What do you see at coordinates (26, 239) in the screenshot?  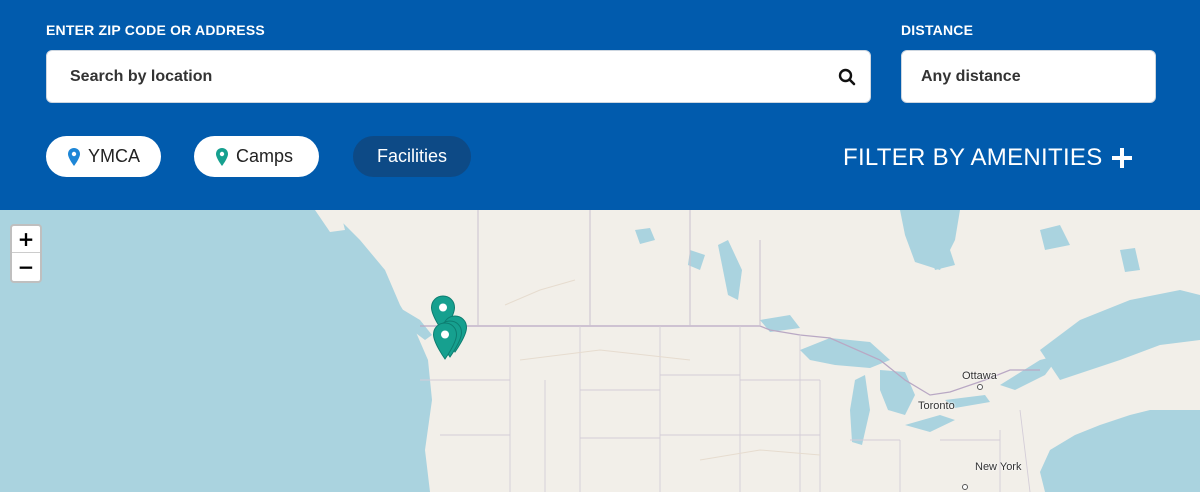 I see `zoom-in-button: +` at bounding box center [26, 239].